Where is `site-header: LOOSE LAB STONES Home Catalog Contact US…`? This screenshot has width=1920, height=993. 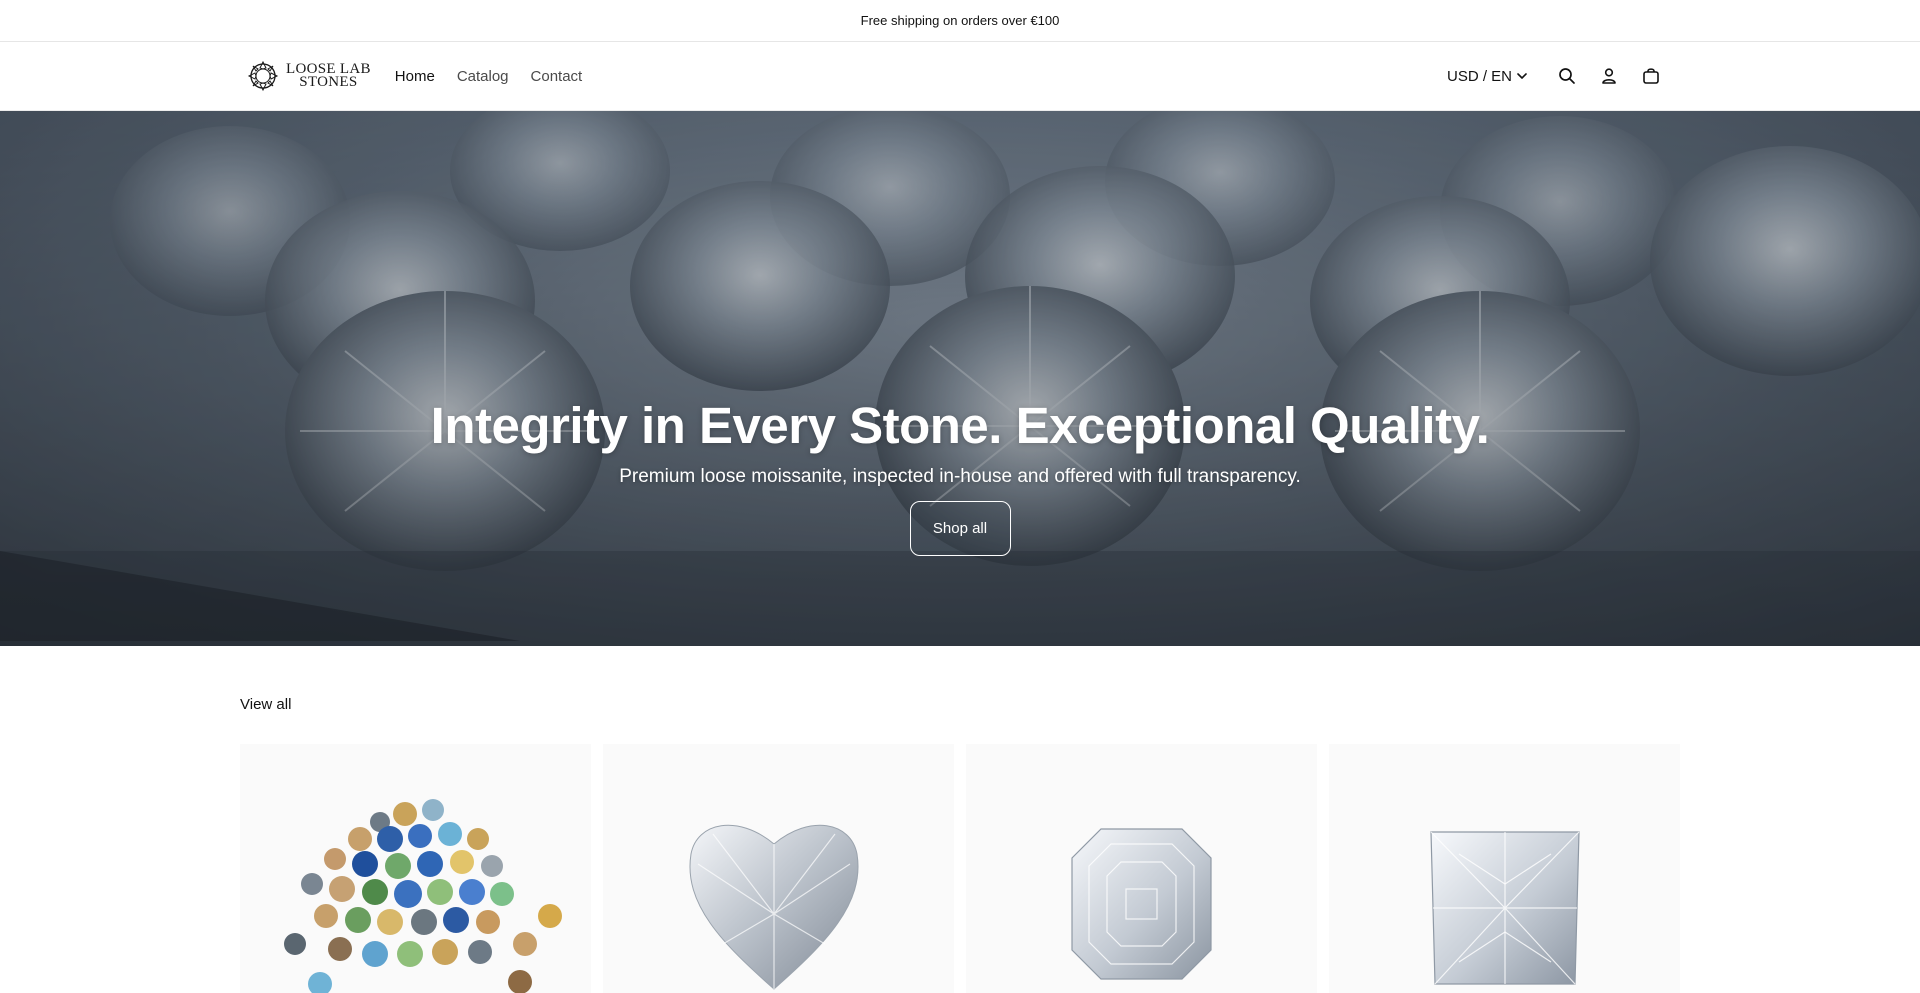
site-header: LOOSE LAB STONES Home Catalog Contact US… is located at coordinates (960, 76).